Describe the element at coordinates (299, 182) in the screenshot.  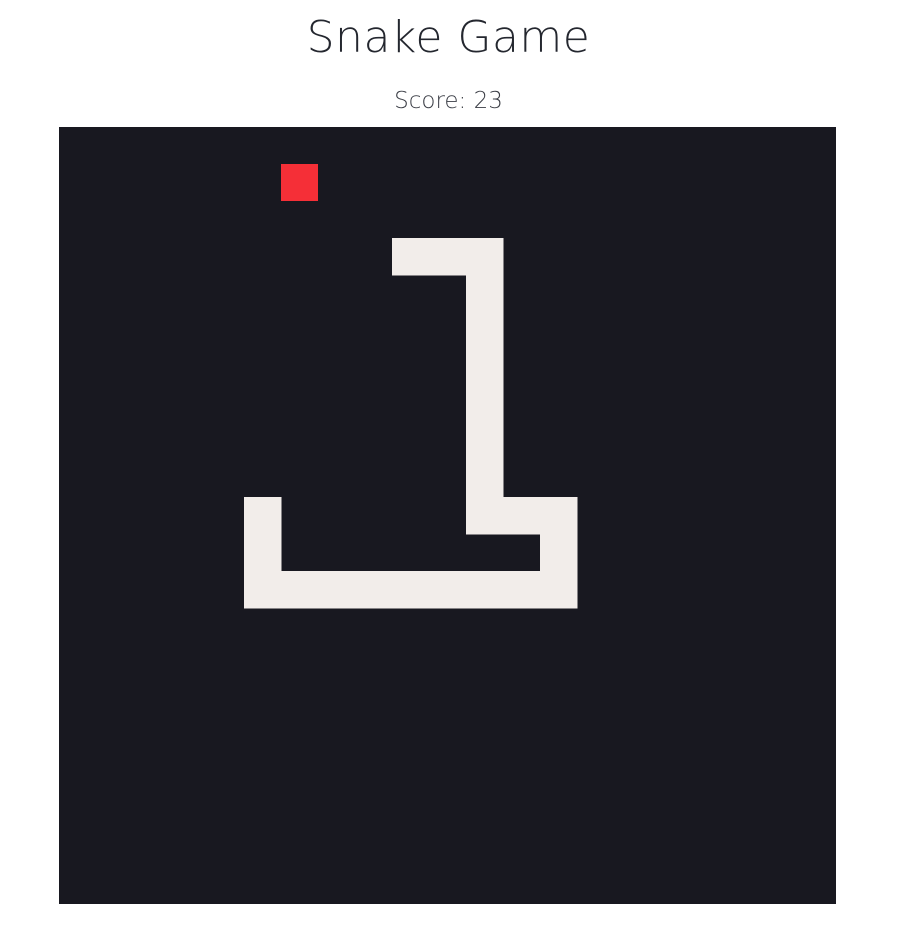
I see `food-item` at that location.